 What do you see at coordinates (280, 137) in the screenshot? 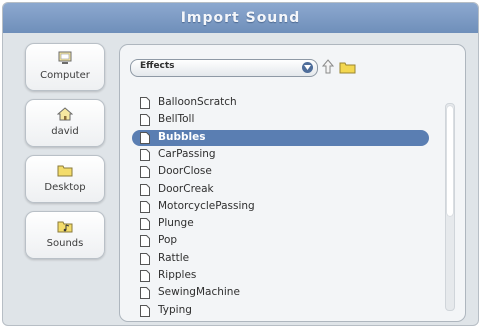
I see `file-row: Bubbles` at bounding box center [280, 137].